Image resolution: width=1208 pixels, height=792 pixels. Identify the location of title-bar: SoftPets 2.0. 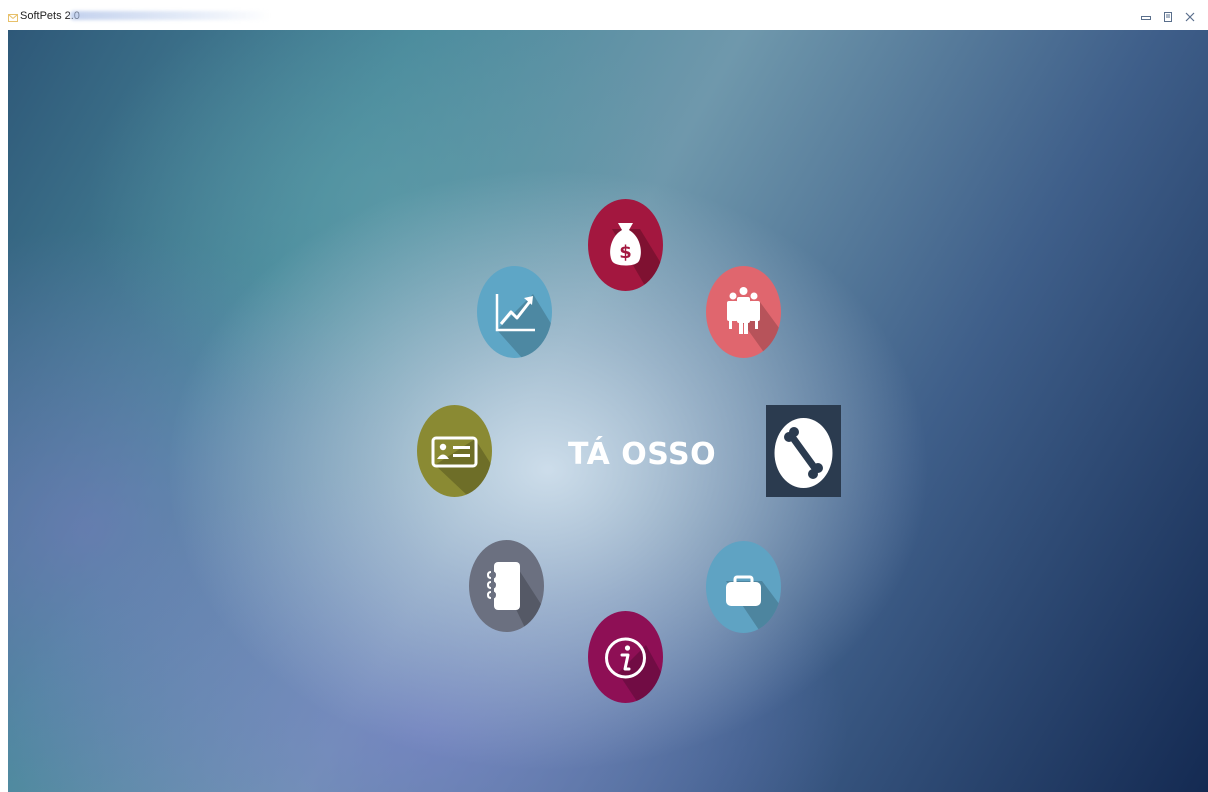
(604, 15).